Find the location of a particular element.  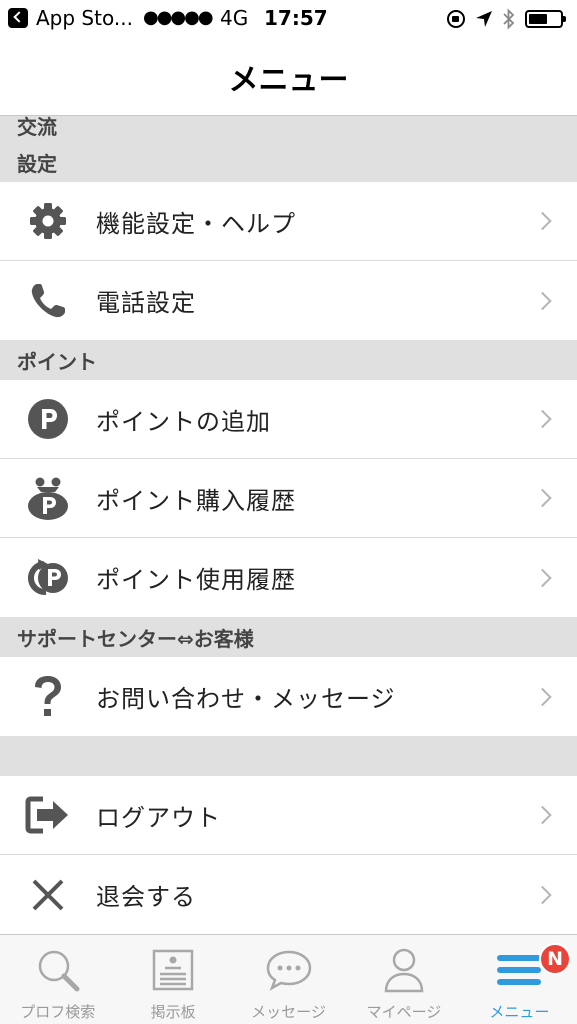

menu-item-label: お問い合わせ・メッセージ is located at coordinates (246, 699).